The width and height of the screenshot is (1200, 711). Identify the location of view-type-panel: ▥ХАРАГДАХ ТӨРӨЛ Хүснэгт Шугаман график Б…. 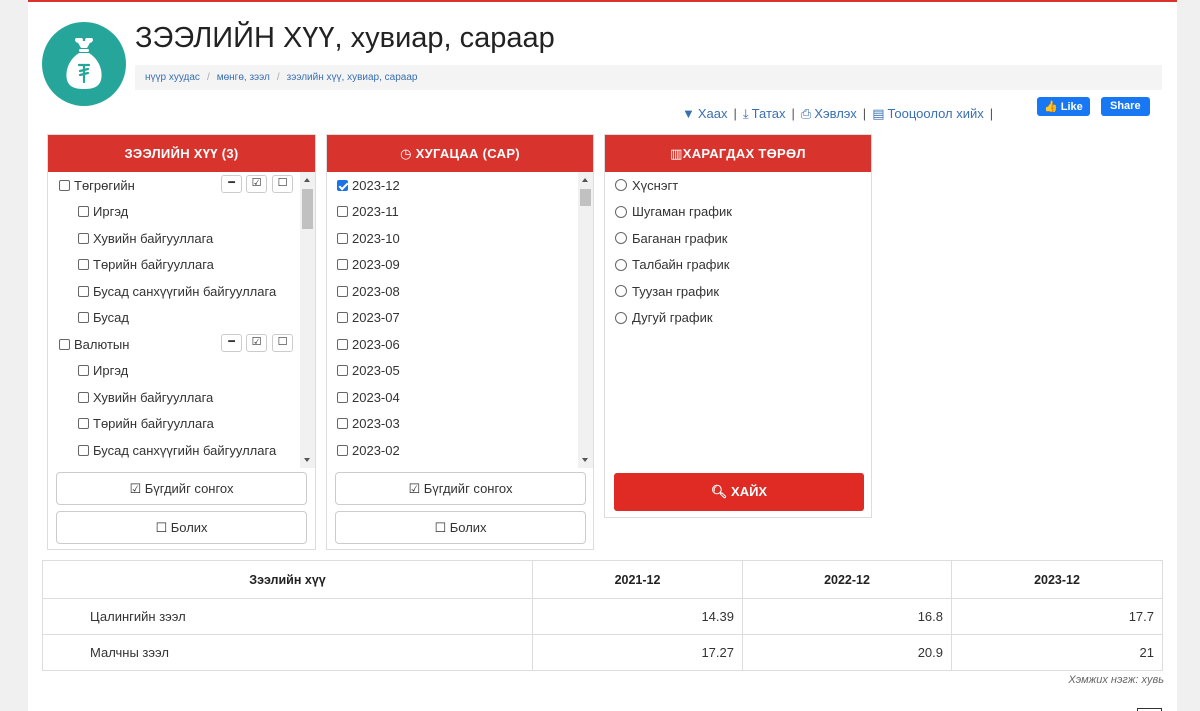
(738, 326).